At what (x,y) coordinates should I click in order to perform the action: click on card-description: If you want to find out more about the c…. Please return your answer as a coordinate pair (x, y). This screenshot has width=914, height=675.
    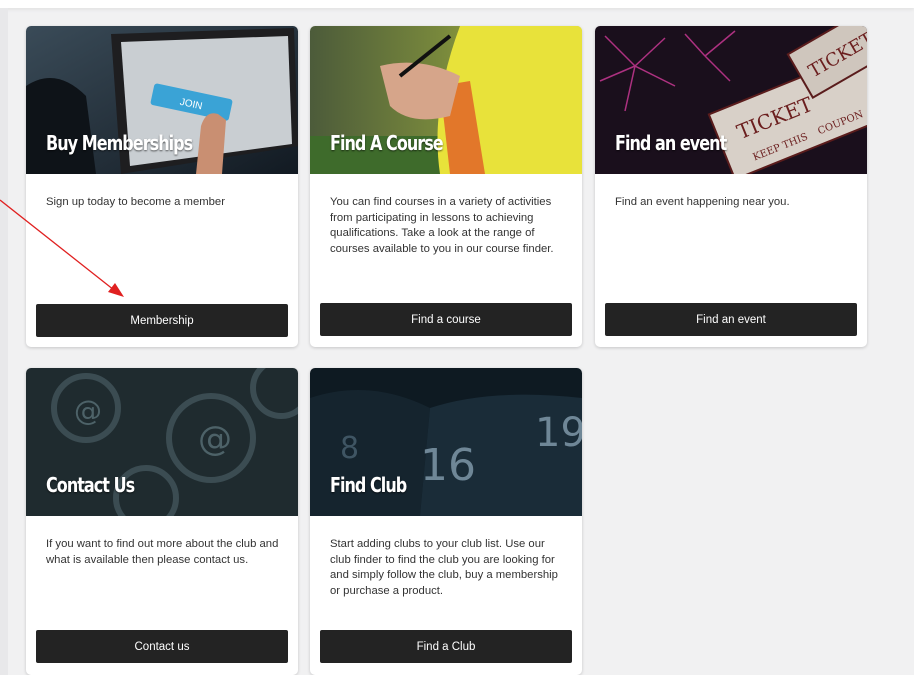
    Looking at the image, I should click on (162, 552).